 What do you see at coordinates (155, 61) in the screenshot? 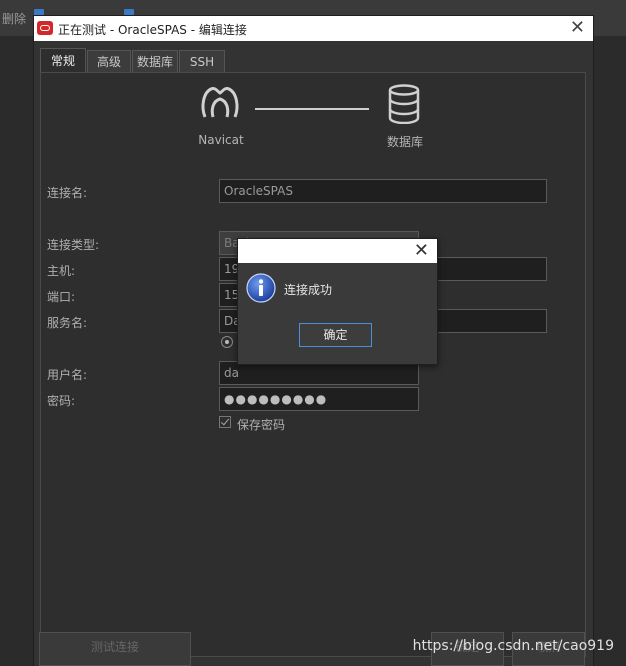
I see `tab-database: 数据库` at bounding box center [155, 61].